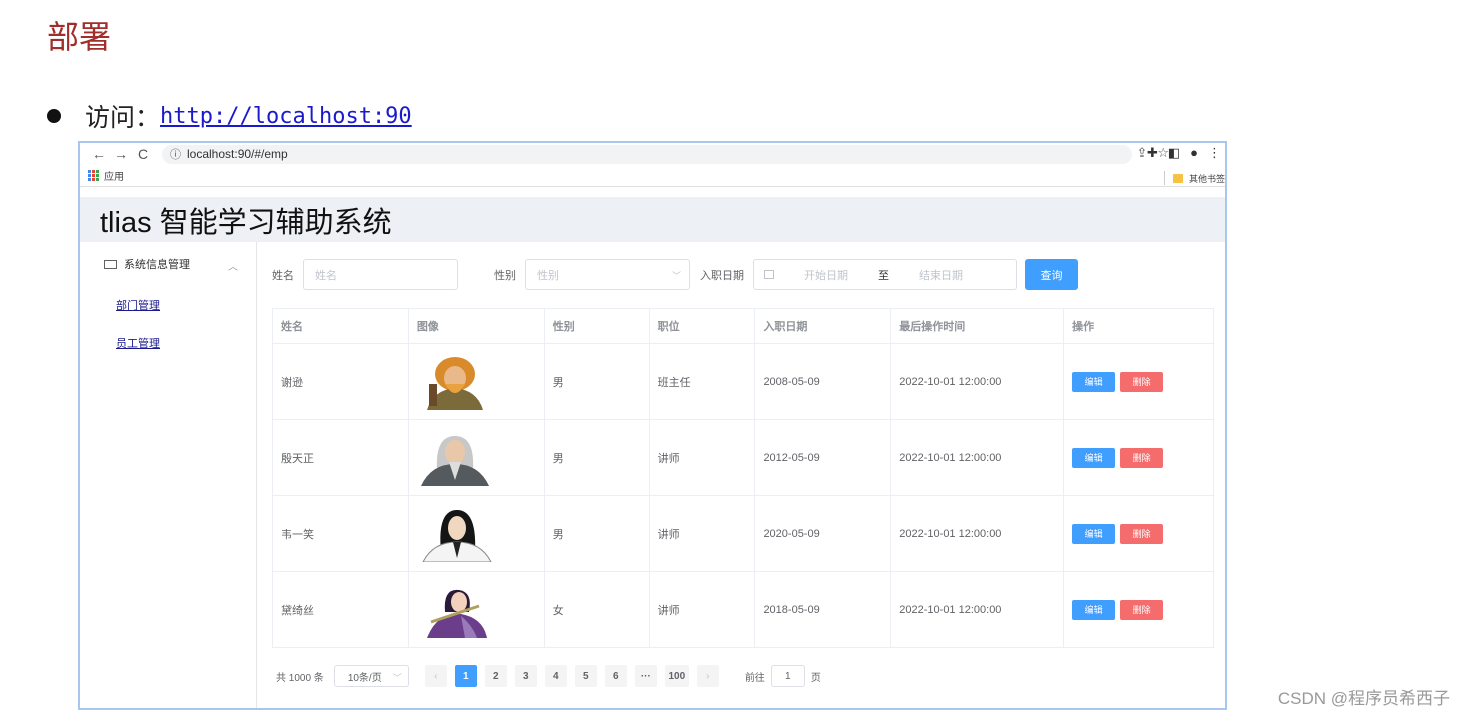  I want to click on start-date-placeholder: 开始日期, so click(826, 275).